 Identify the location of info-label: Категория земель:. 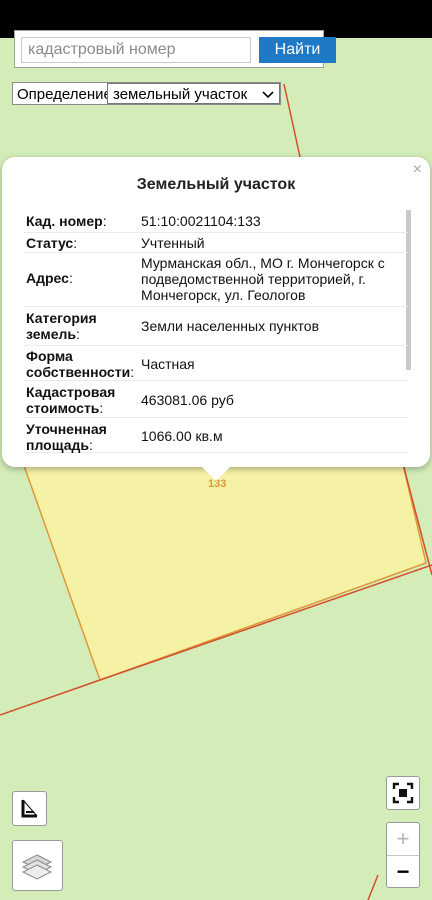
(61, 326).